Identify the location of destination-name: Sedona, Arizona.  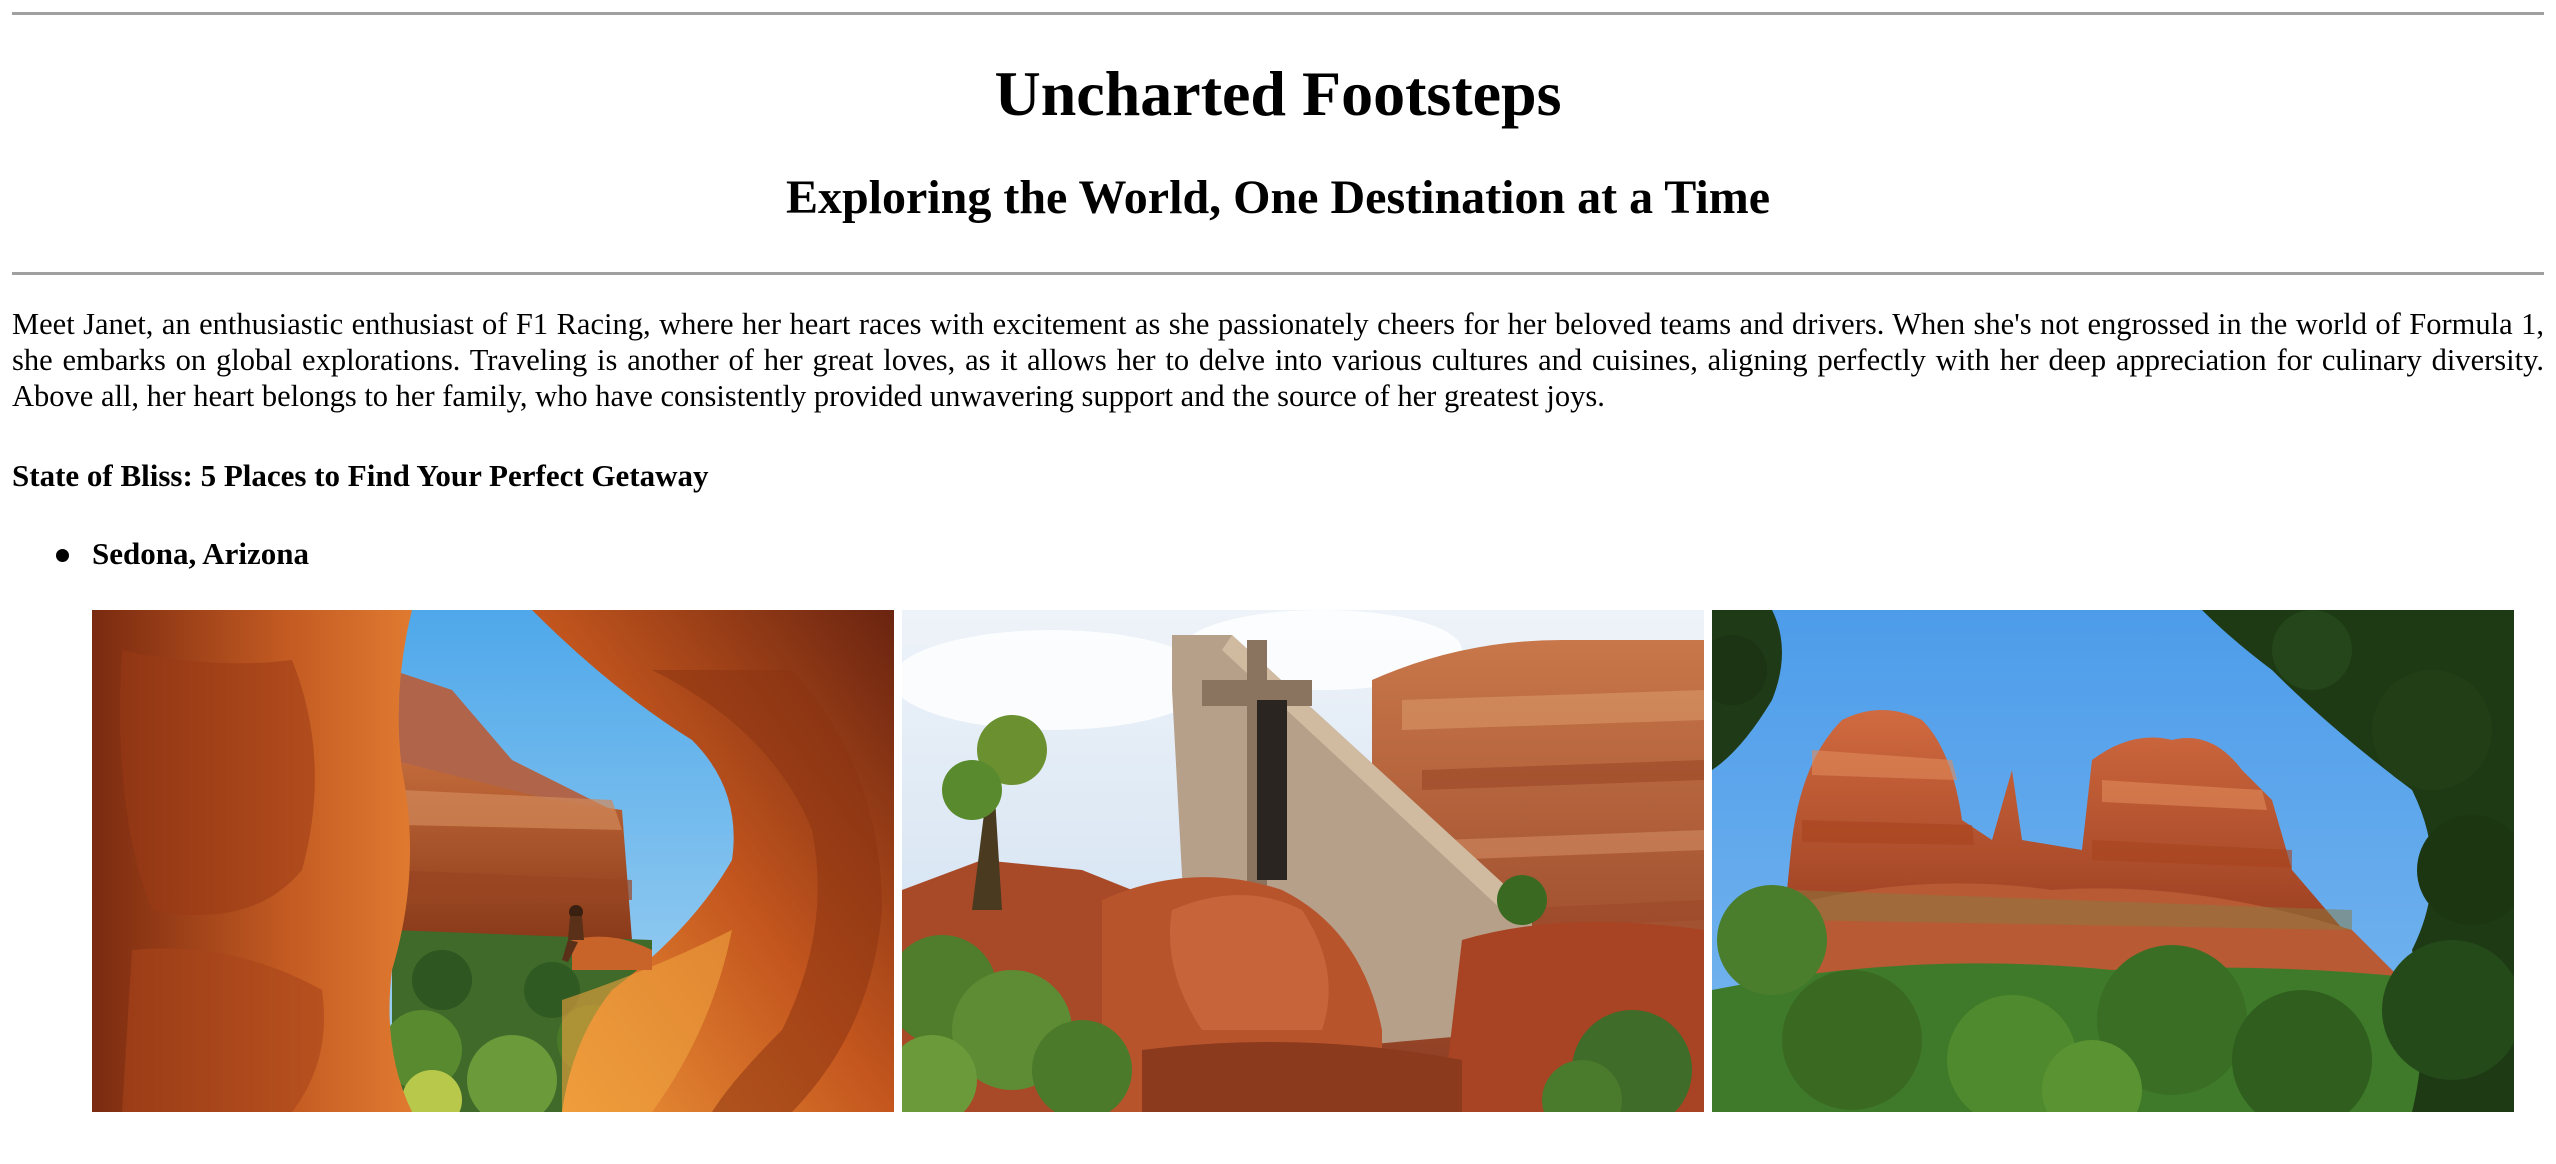
(201, 553).